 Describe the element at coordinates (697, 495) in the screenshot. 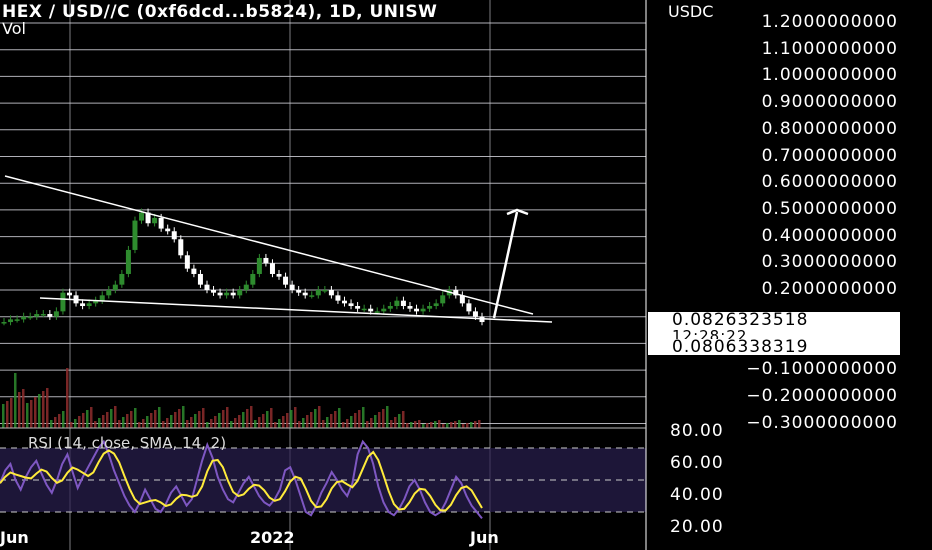

I see `rsi-tick-label: 40.00` at that location.